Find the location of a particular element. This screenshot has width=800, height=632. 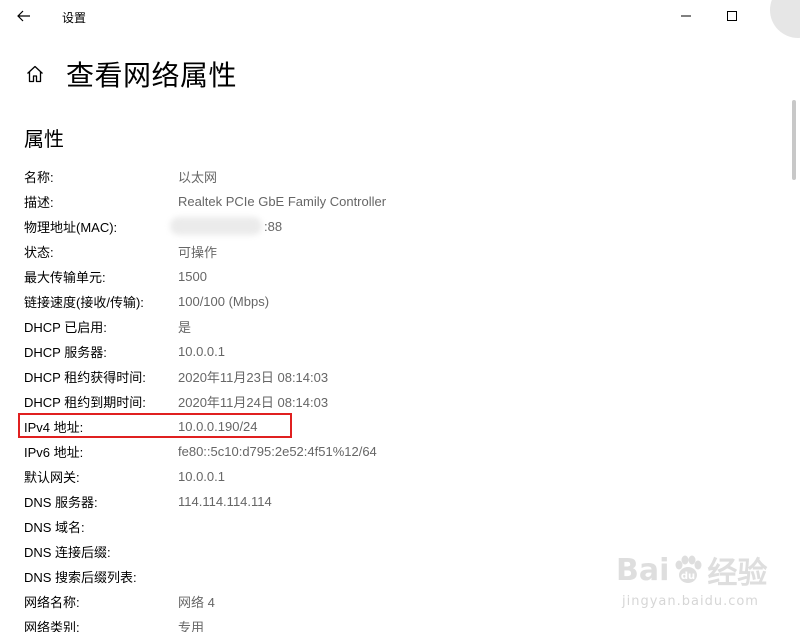

minimize-icon is located at coordinates (686, 16).